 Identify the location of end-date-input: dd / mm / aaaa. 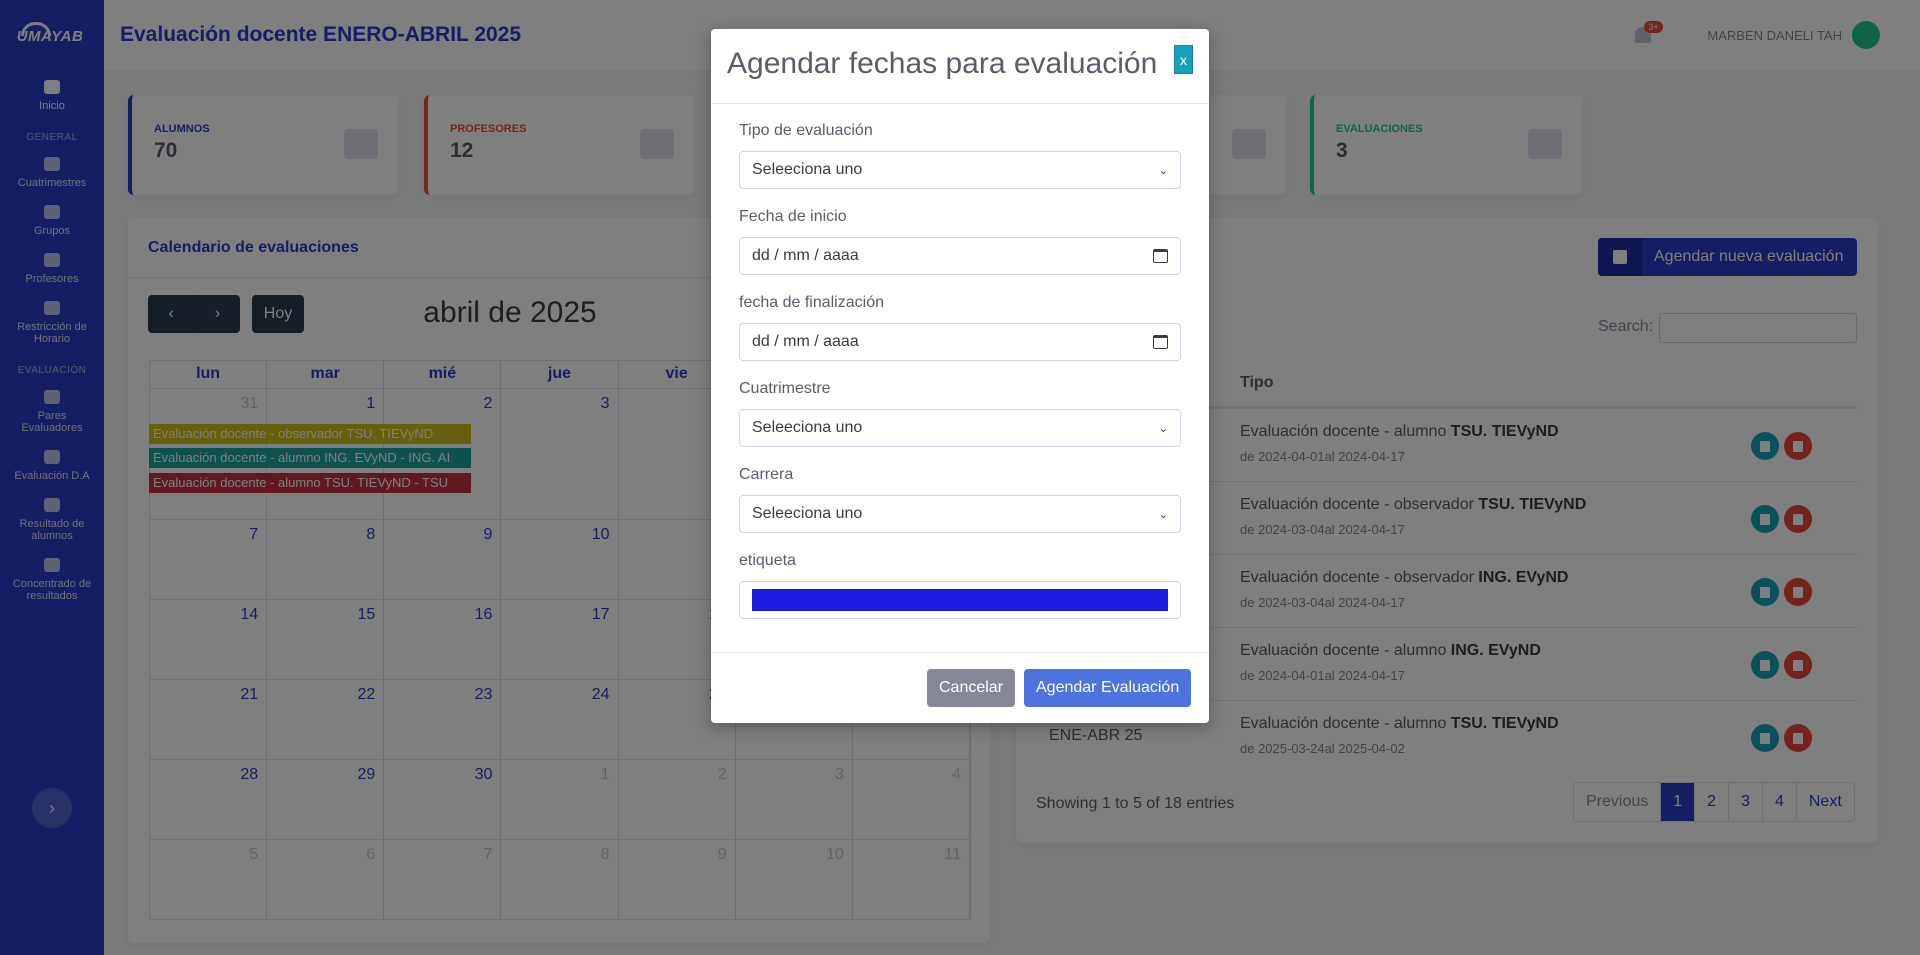
(960, 342).